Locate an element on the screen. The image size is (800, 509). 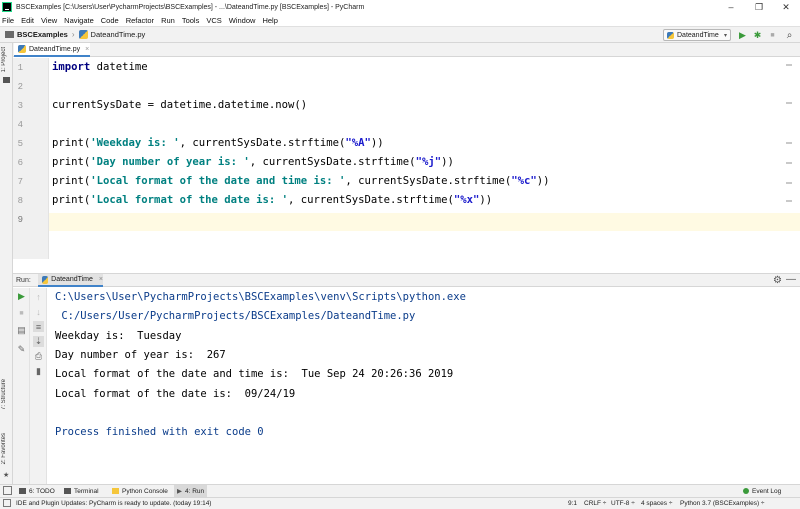
python-console-tool-button: Python Console is located at coordinates (140, 491).